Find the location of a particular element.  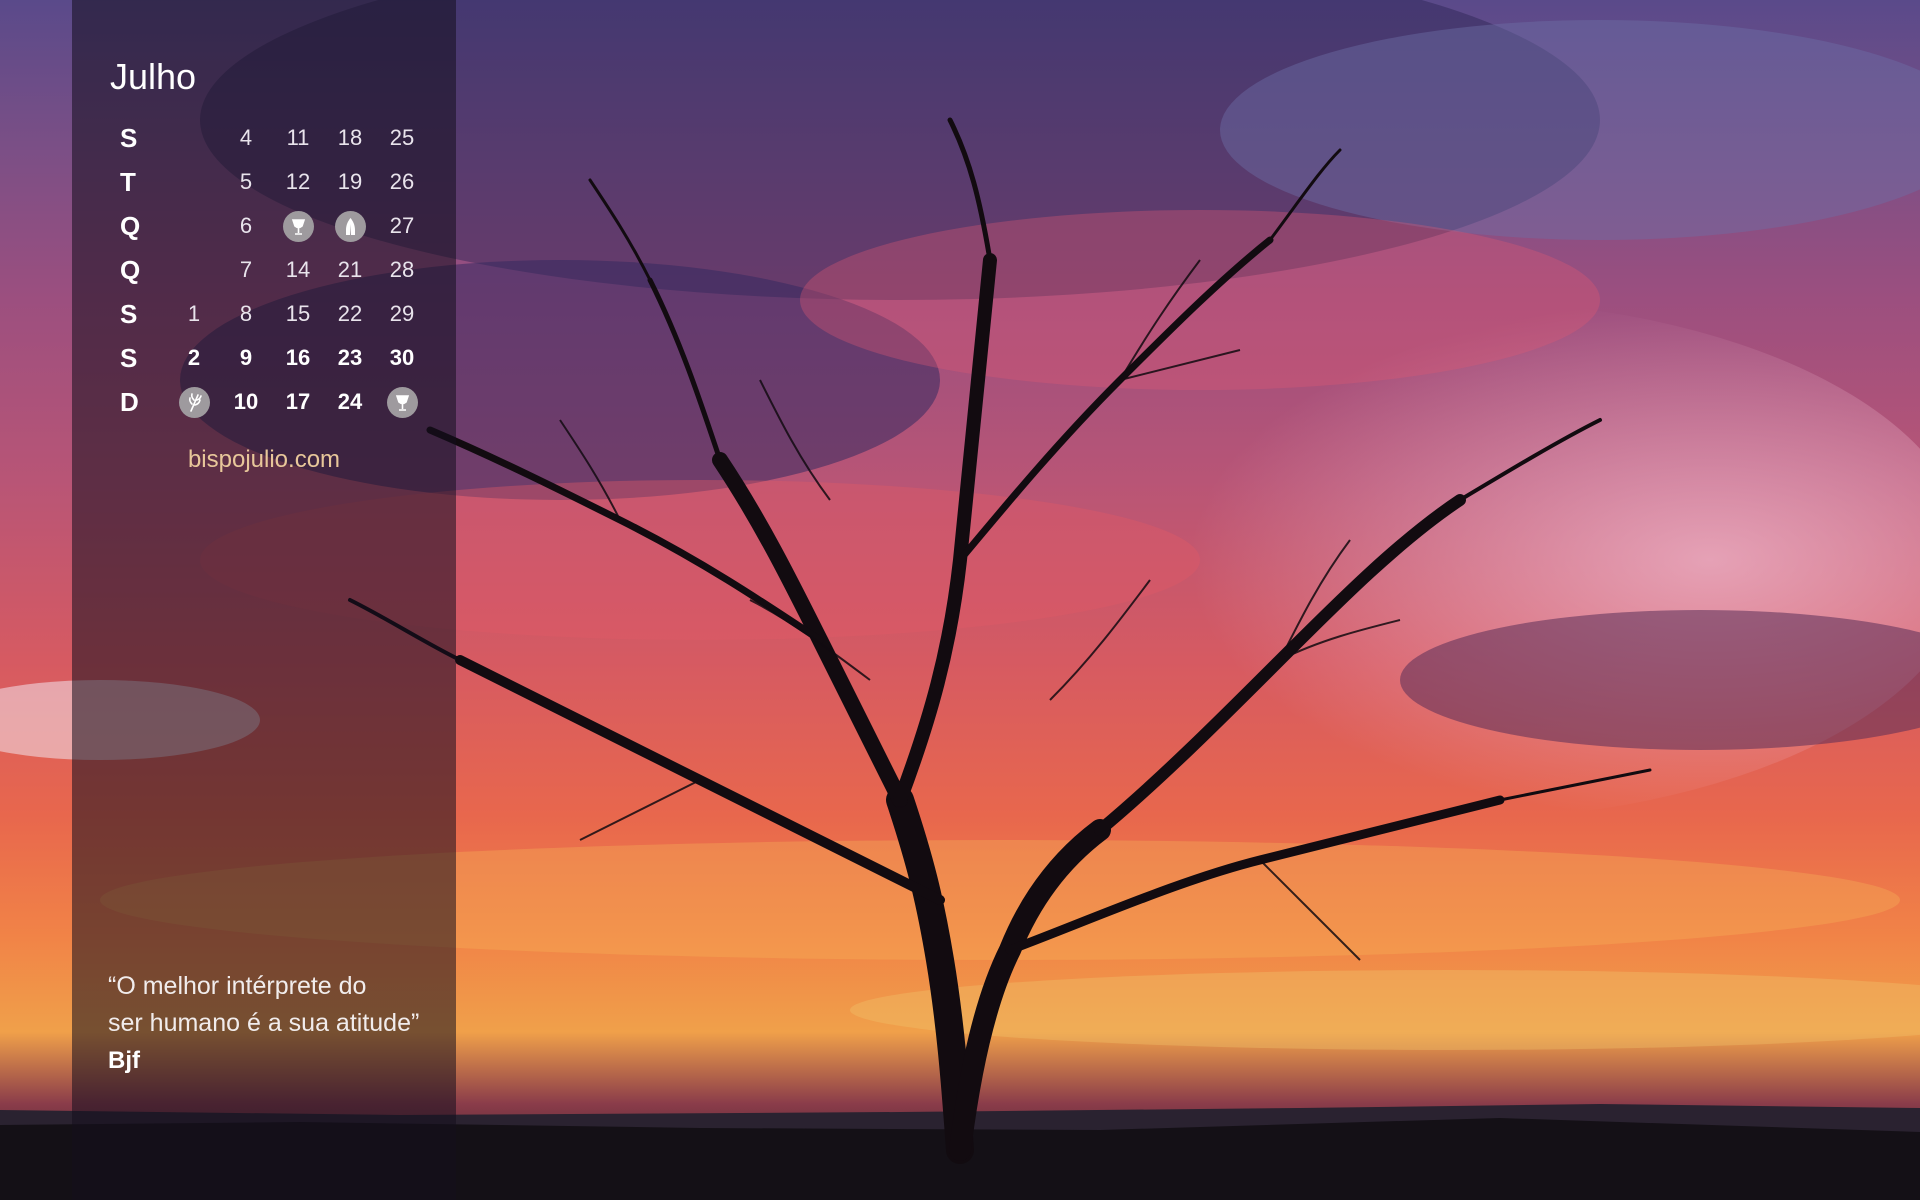

day-number: 19 is located at coordinates (350, 181).